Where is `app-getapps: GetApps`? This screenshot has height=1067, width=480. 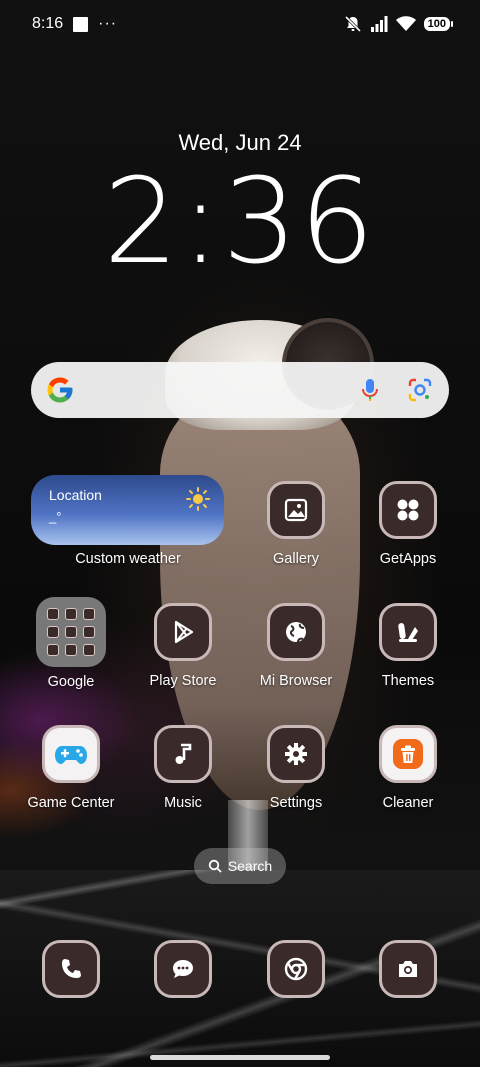 app-getapps: GetApps is located at coordinates (408, 524).